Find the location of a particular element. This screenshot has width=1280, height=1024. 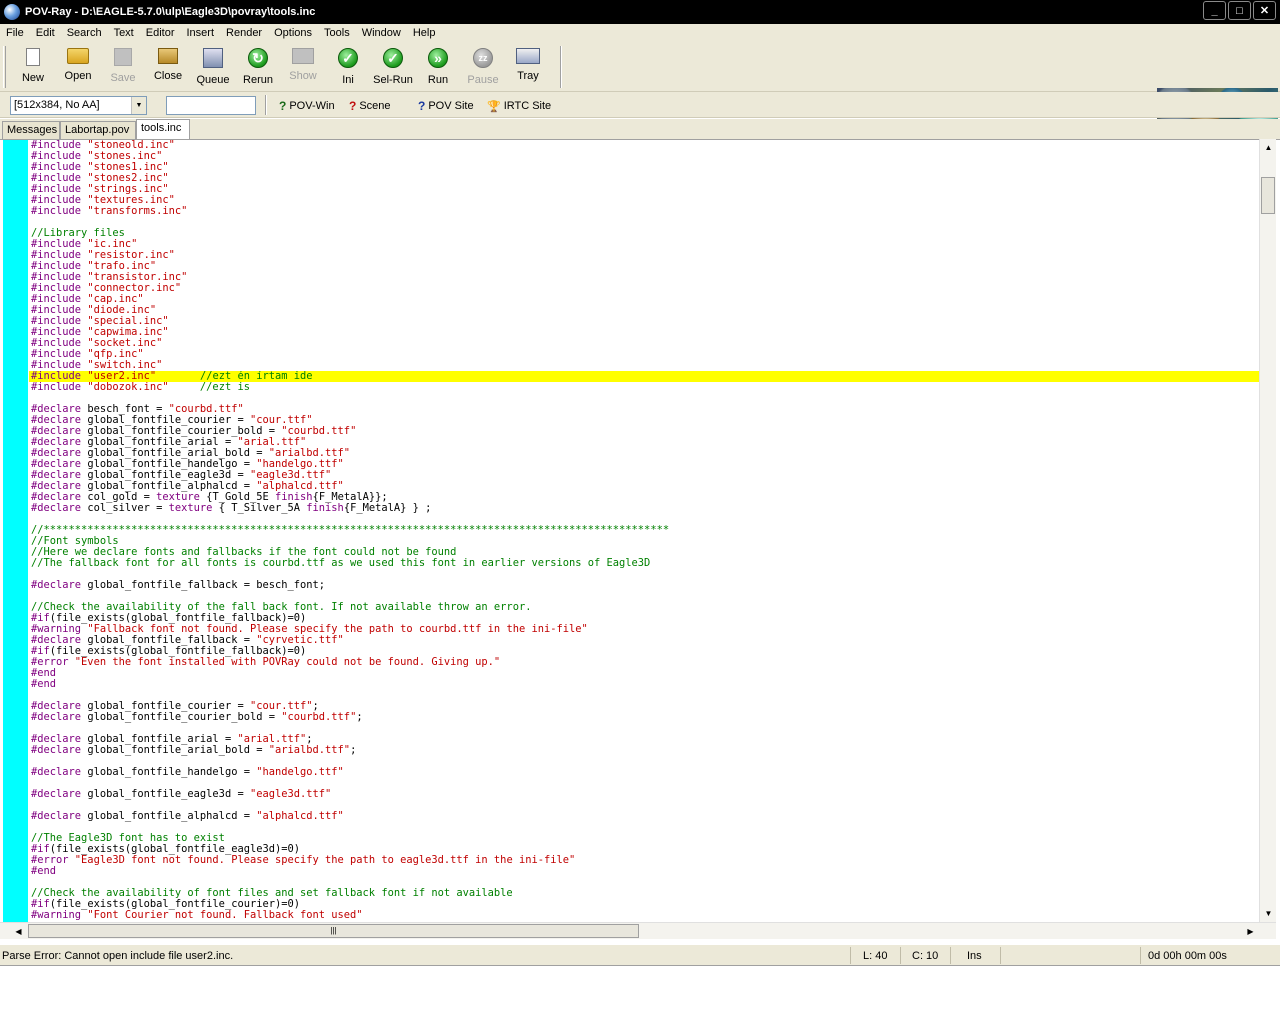

tab-tools-inc: tools.inc is located at coordinates (163, 129).